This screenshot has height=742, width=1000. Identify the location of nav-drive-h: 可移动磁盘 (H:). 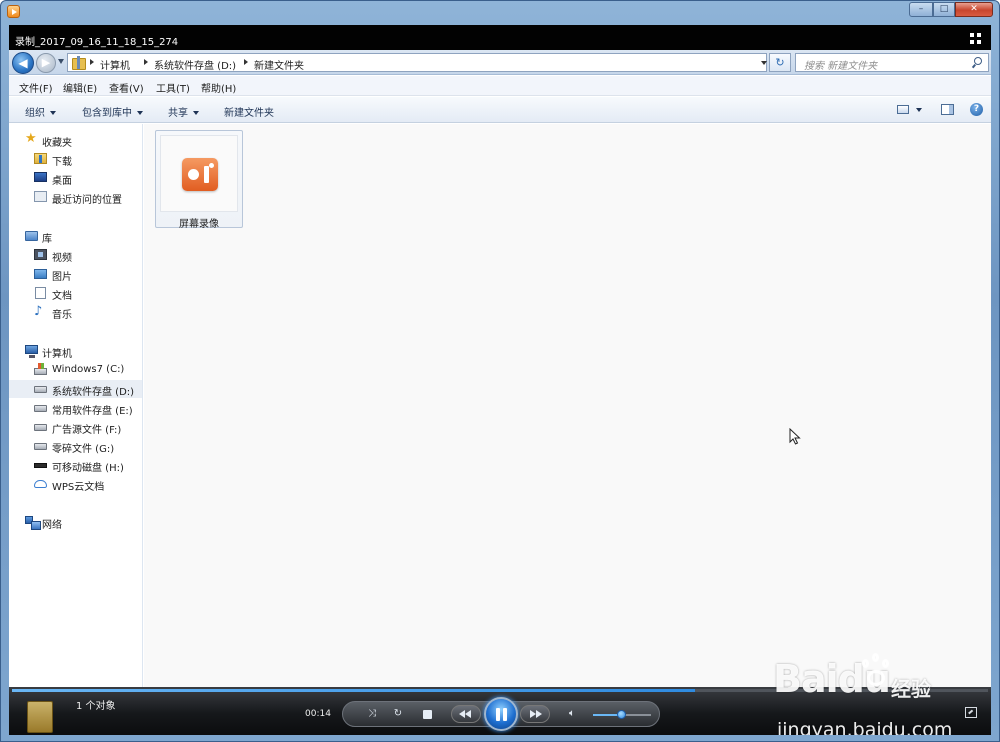
(75, 465).